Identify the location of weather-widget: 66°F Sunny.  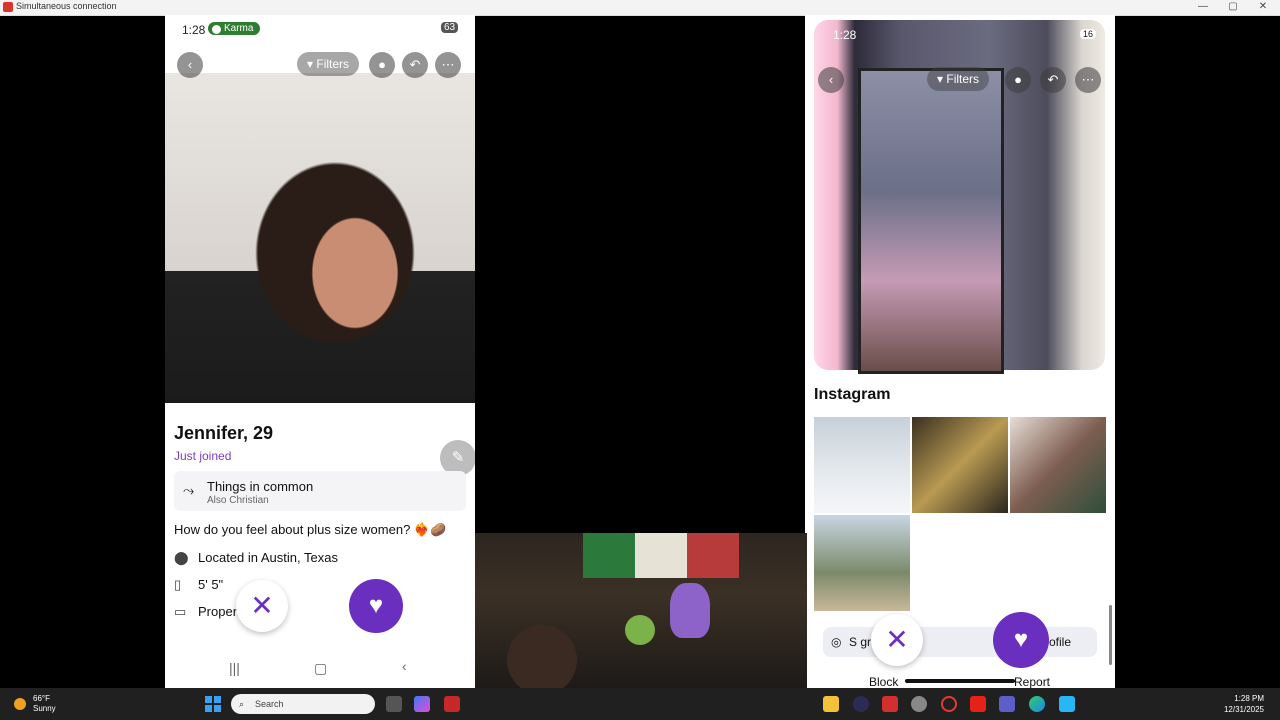
(44, 704).